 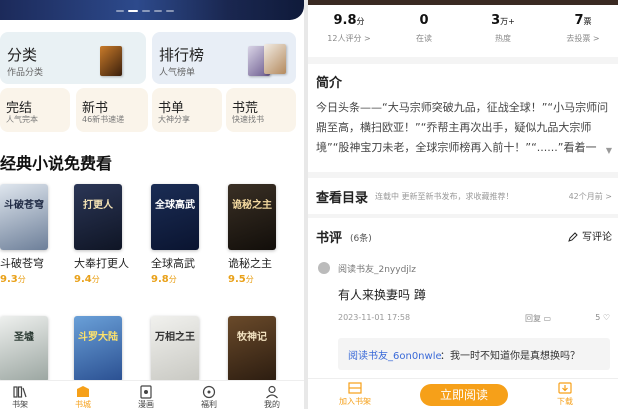 What do you see at coordinates (590, 196) in the screenshot?
I see `catalog-update-time: 42个月前 >` at bounding box center [590, 196].